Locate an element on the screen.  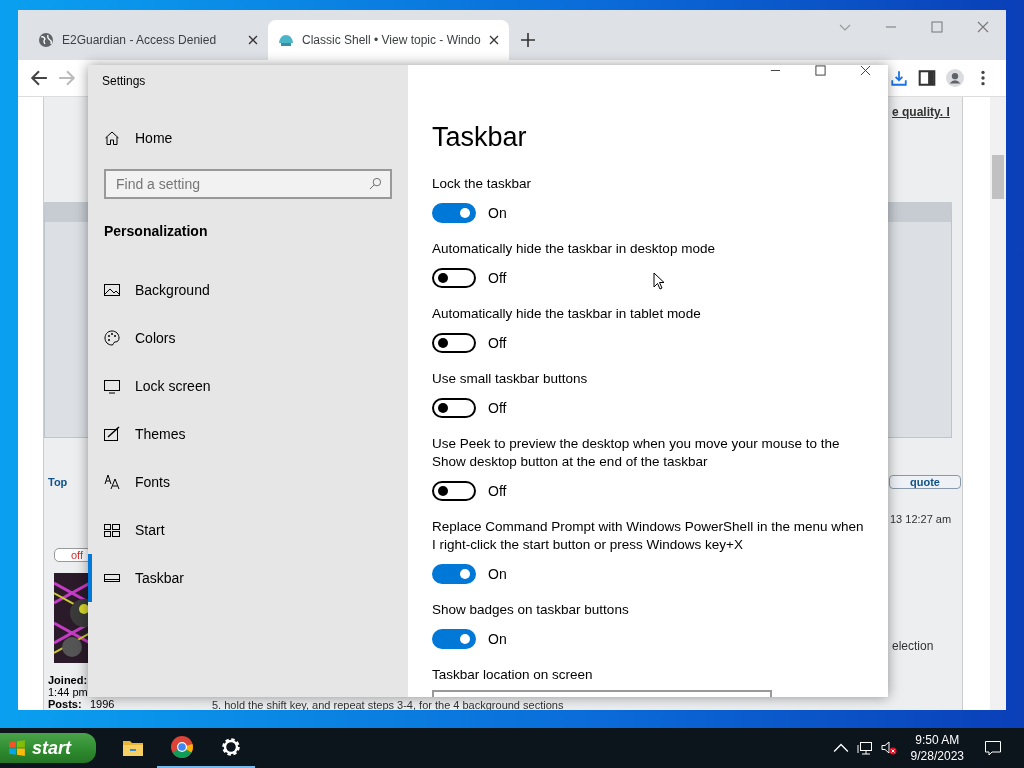
setting-label: Lock the taskbar is located at coordinates (482, 184).